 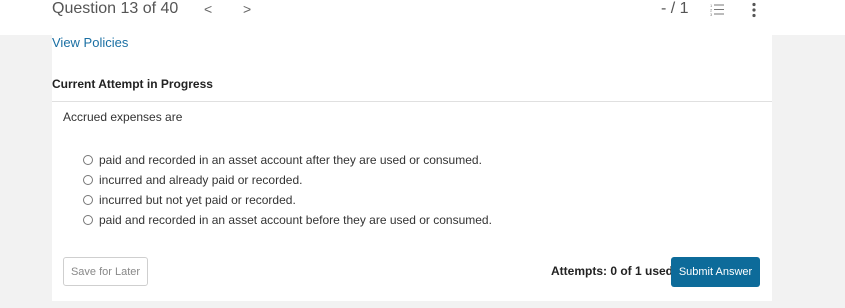 What do you see at coordinates (412, 101) in the screenshot?
I see `divider` at bounding box center [412, 101].